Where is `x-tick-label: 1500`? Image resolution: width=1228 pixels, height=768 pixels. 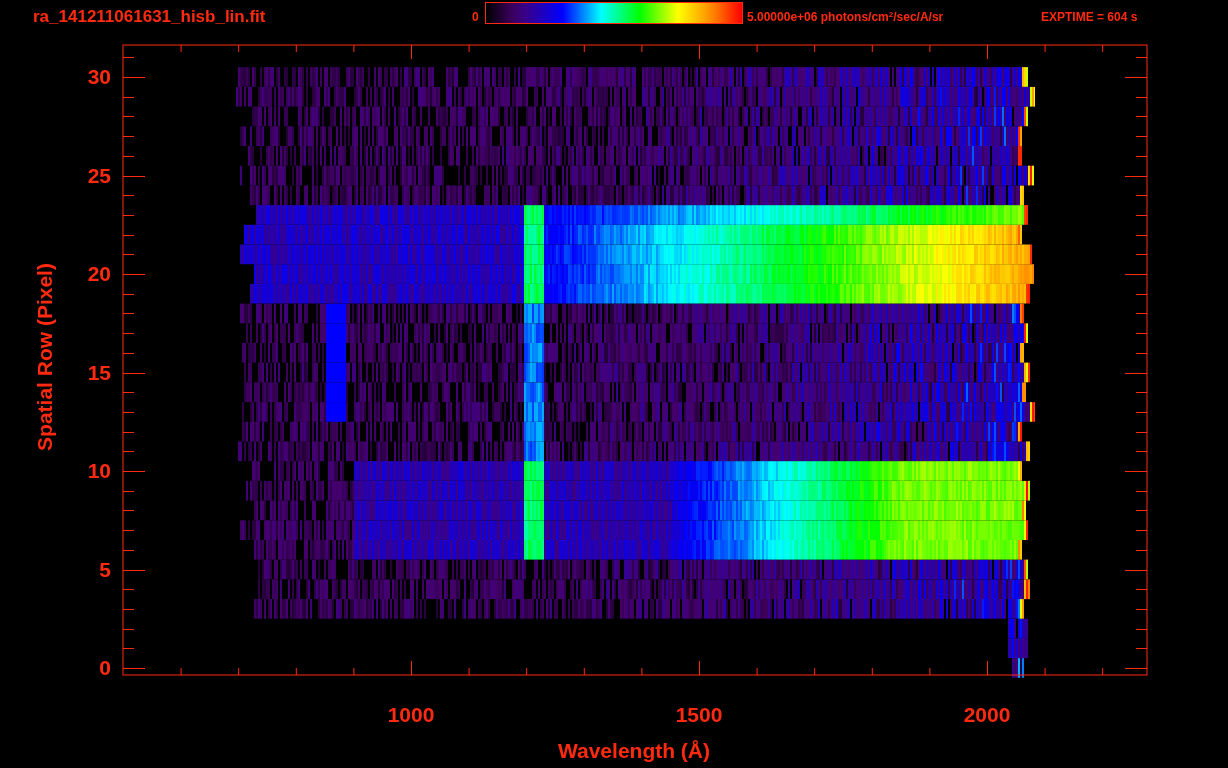
x-tick-label: 1500 is located at coordinates (699, 714).